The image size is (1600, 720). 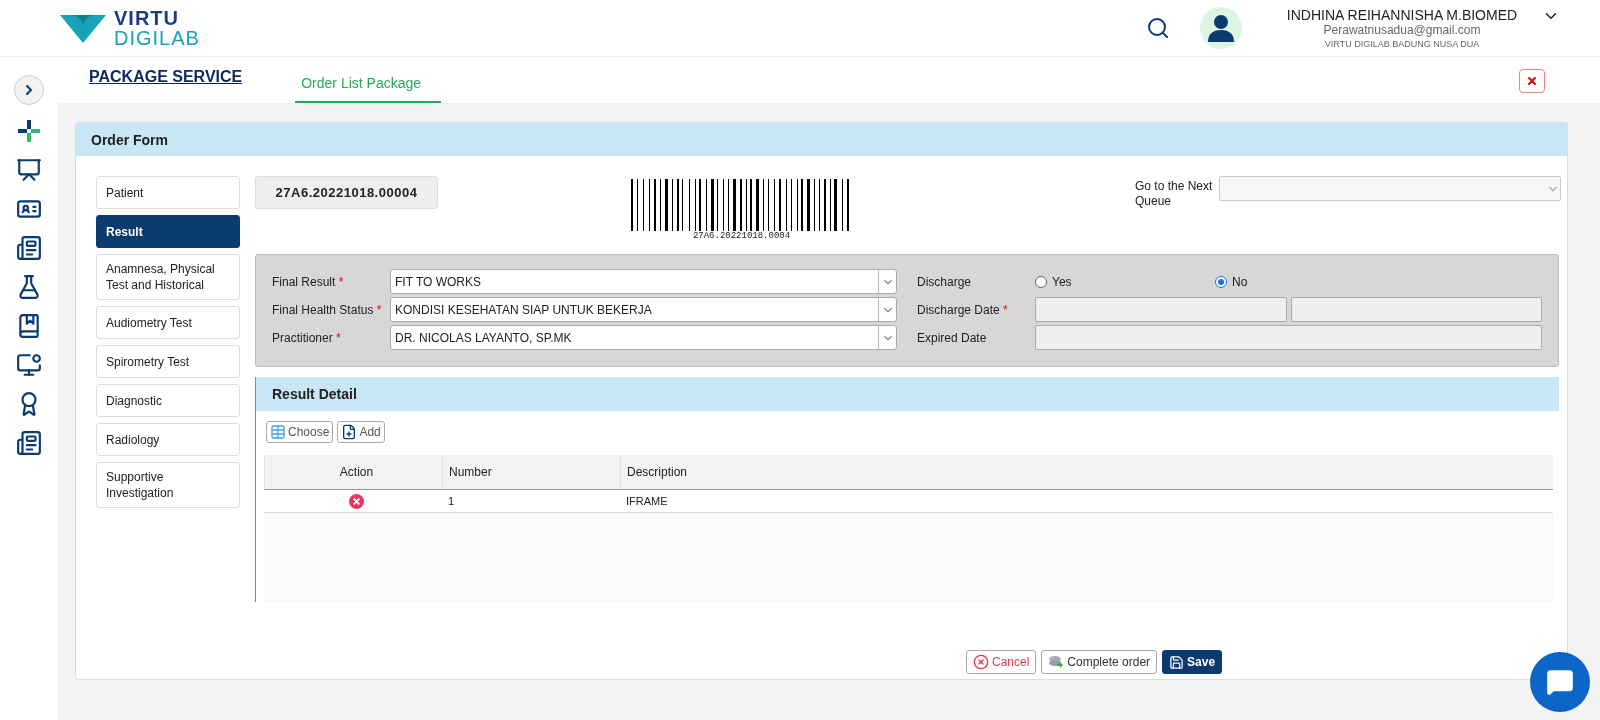 I want to click on field-label: Practitioner *, so click(x=307, y=337).